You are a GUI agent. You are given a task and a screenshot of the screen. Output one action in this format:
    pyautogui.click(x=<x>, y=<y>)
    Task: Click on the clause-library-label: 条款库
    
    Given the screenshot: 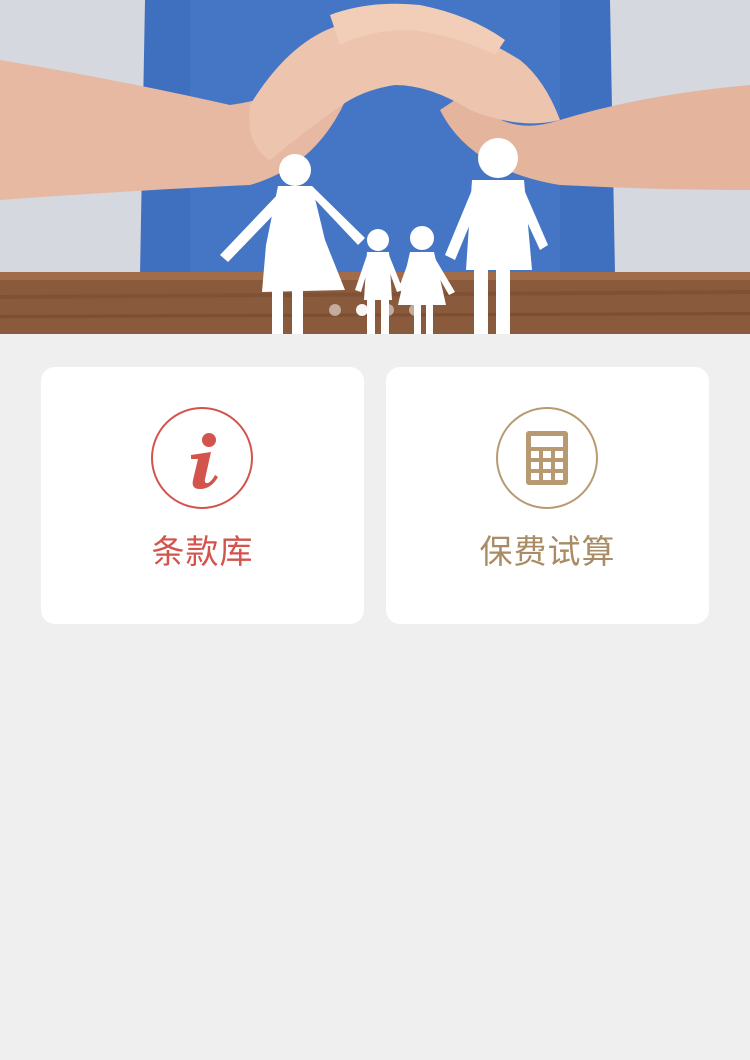 What is the action you would take?
    pyautogui.click(x=202, y=551)
    